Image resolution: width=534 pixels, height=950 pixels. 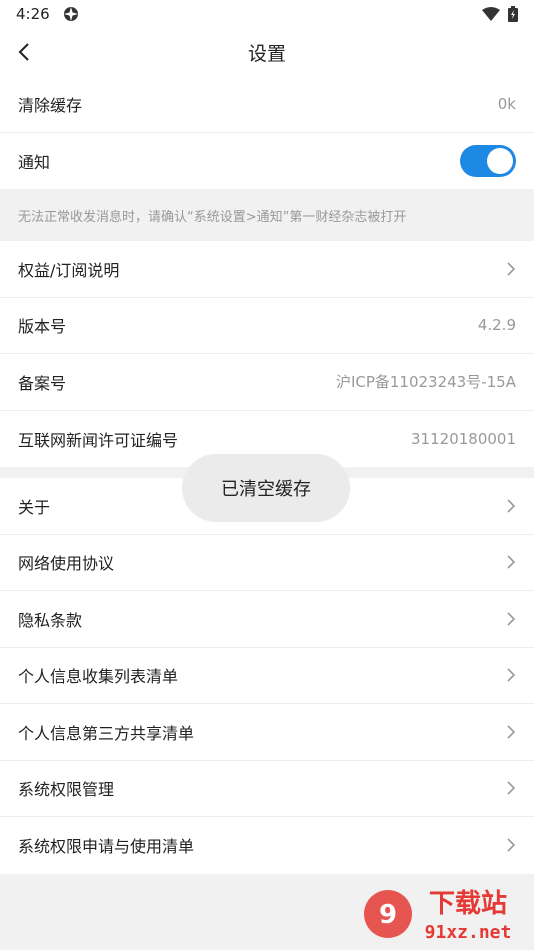 I want to click on clear-cache-label: 清除缓存, so click(x=50, y=105).